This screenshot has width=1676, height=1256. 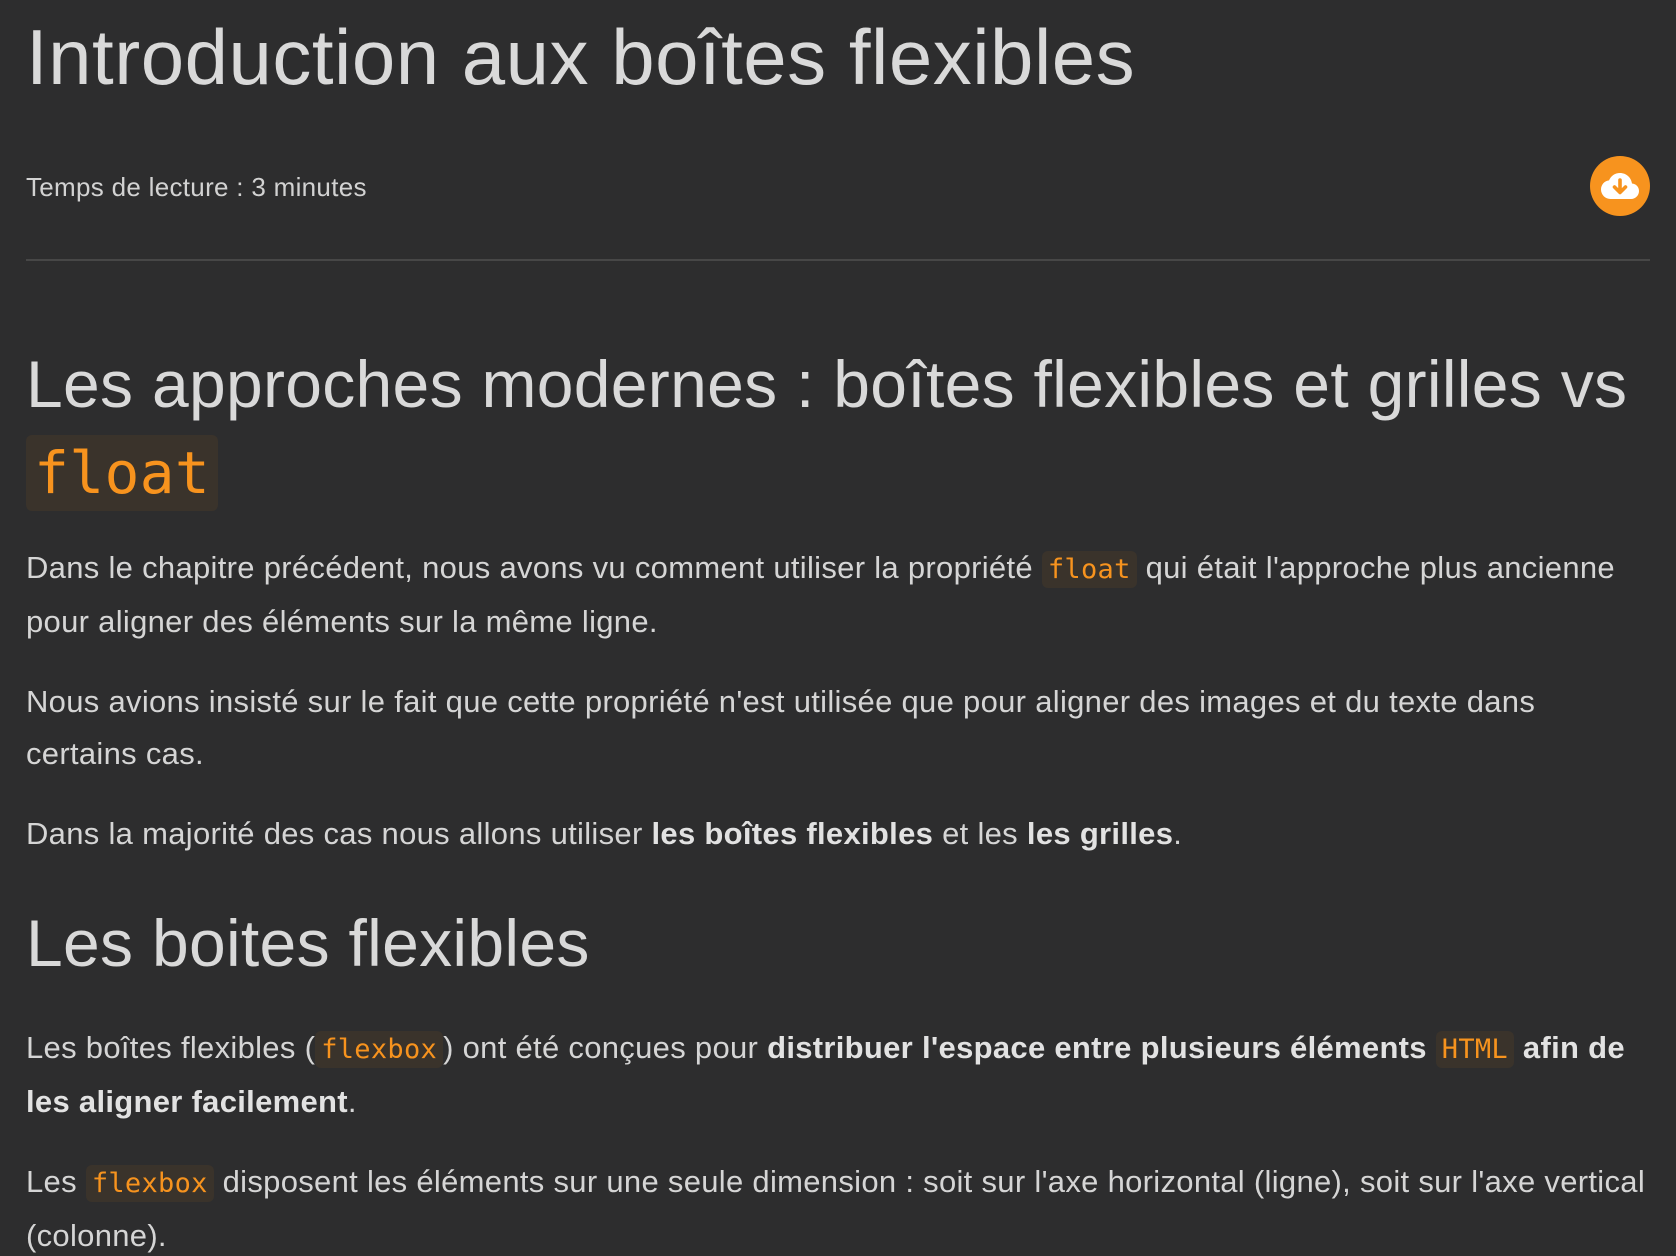 What do you see at coordinates (838, 260) in the screenshot?
I see `header-divider` at bounding box center [838, 260].